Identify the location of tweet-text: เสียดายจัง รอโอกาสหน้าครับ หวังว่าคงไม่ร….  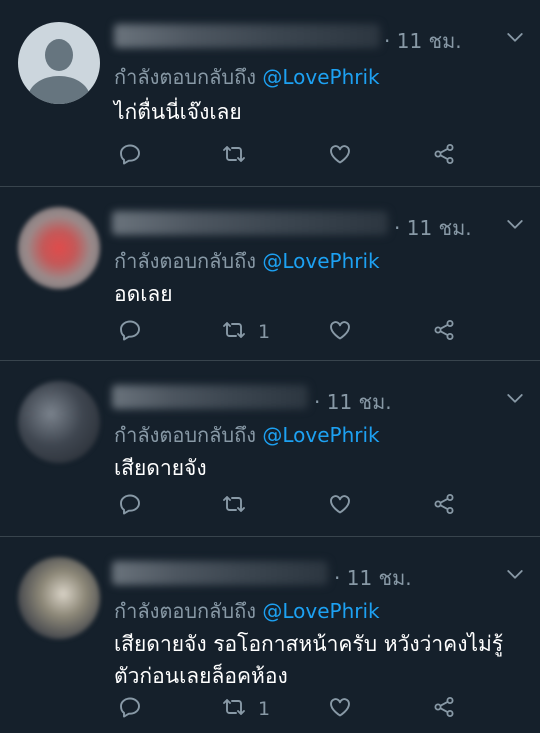
(309, 660).